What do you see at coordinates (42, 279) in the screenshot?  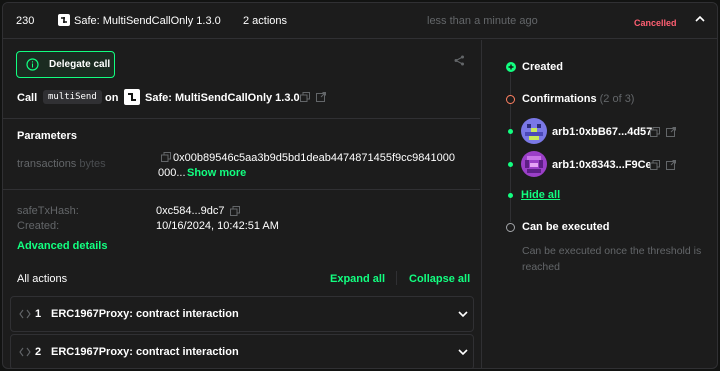 I see `all-actions-title: All actions` at bounding box center [42, 279].